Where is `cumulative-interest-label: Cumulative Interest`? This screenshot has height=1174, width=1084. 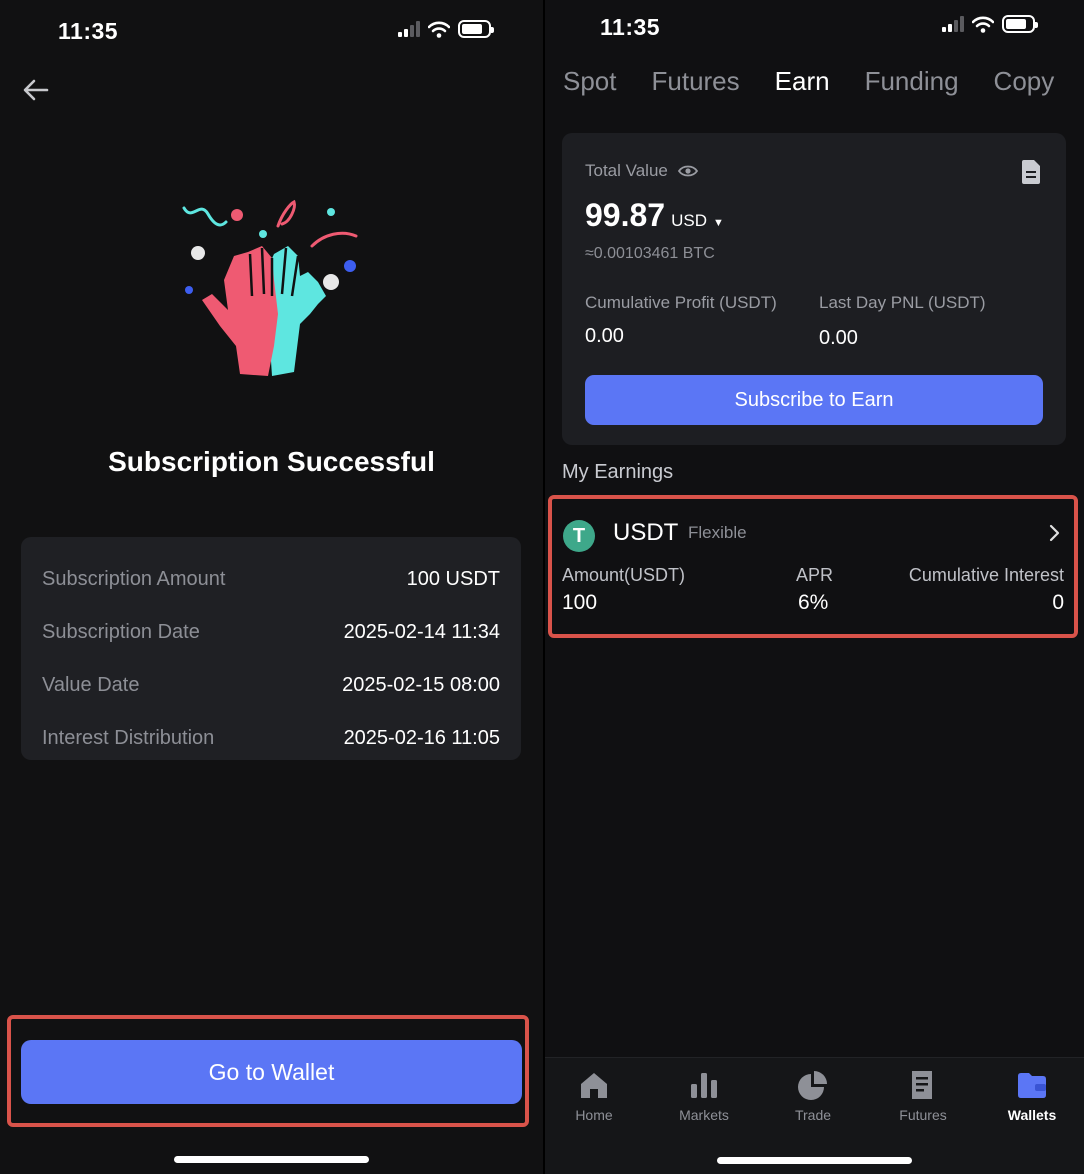 cumulative-interest-label: Cumulative Interest is located at coordinates (986, 575).